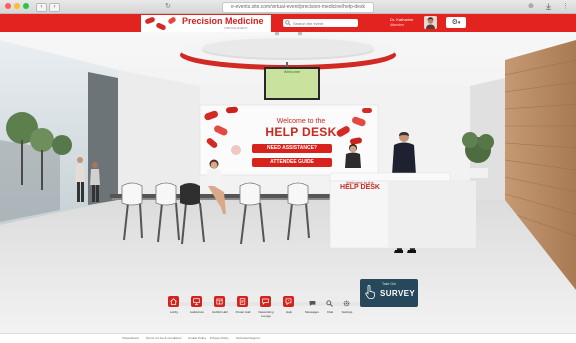 This screenshot has height=343, width=576. Describe the element at coordinates (17, 6) in the screenshot. I see `minimize-window-button` at that location.